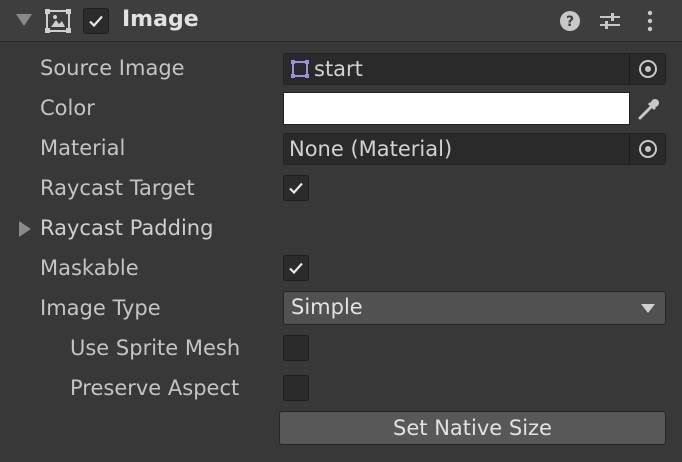 Image resolution: width=682 pixels, height=462 pixels. What do you see at coordinates (648, 108) in the screenshot?
I see `eyedropper-icon` at bounding box center [648, 108].